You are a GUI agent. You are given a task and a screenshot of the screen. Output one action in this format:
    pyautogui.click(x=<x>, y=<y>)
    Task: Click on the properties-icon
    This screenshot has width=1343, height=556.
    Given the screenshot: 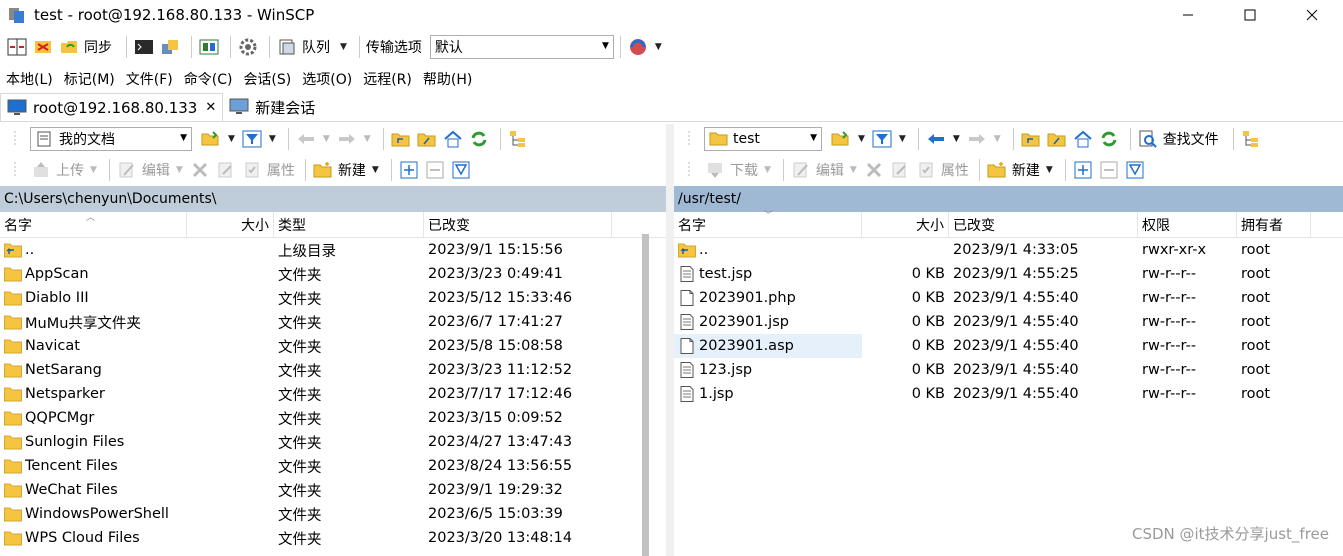 What is the action you would take?
    pyautogui.click(x=252, y=170)
    